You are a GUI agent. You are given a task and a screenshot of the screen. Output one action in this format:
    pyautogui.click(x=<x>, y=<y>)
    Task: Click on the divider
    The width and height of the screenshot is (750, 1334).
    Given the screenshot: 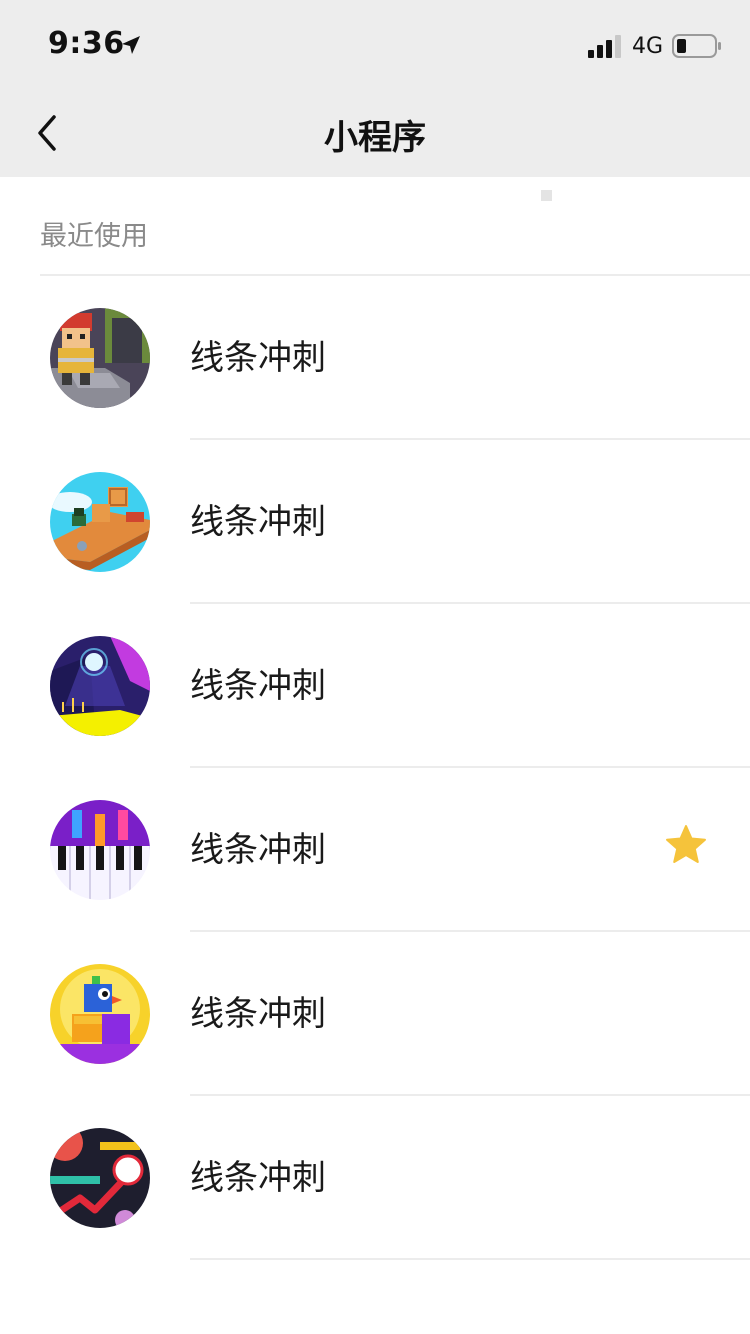 What is the action you would take?
    pyautogui.click(x=470, y=1259)
    